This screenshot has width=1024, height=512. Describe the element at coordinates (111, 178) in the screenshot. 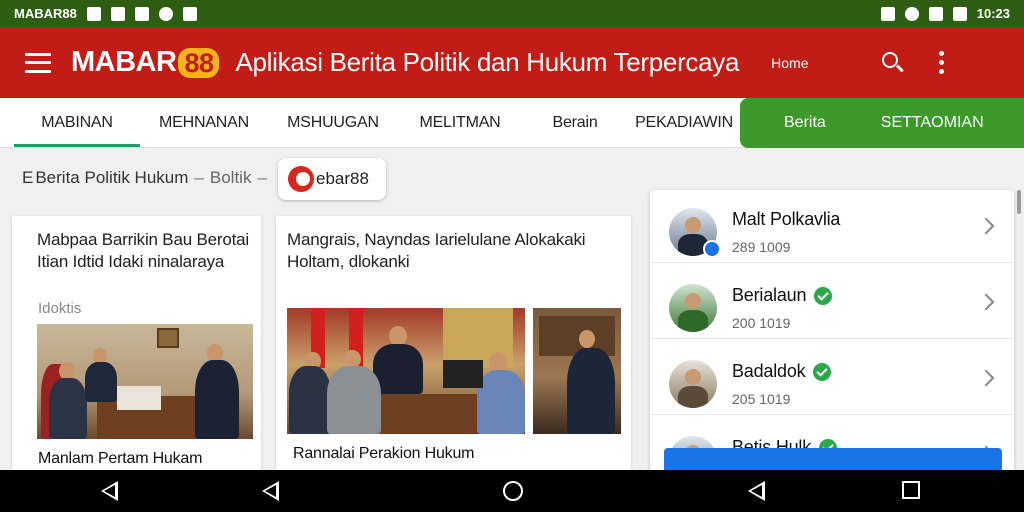

I see `breadcrumb-section: Berita Politik Hukum` at that location.